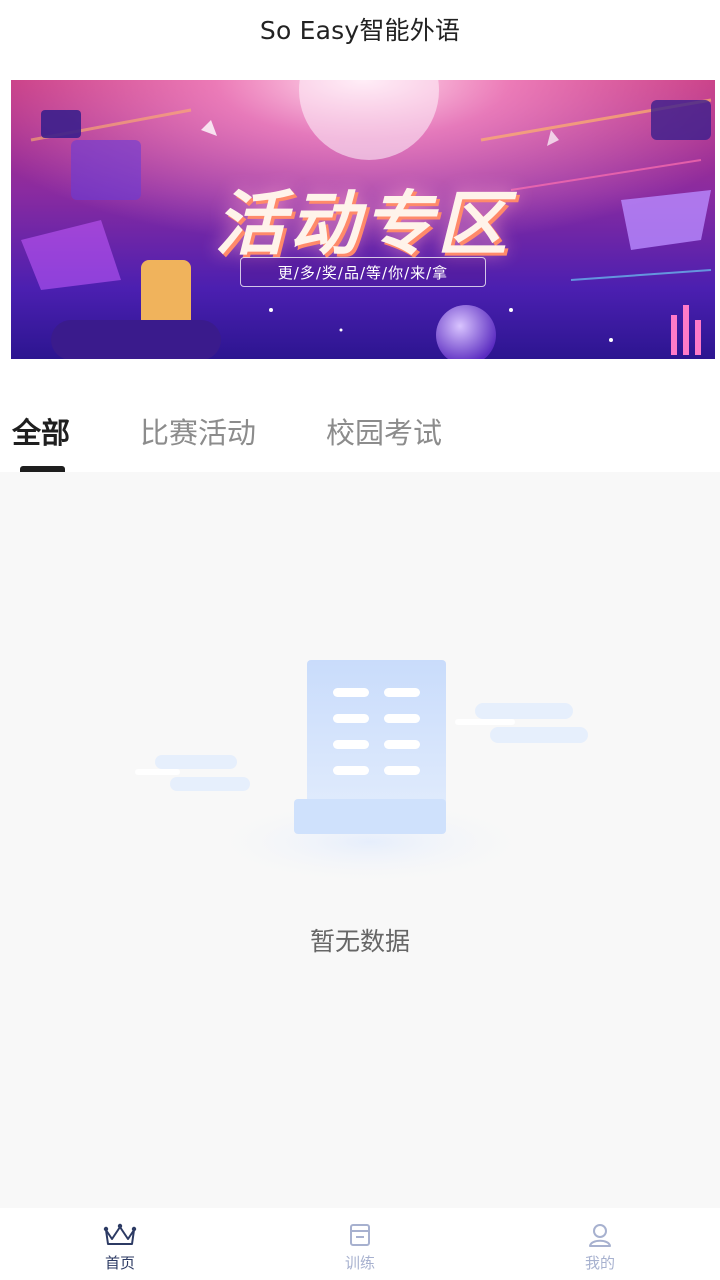 This screenshot has height=1280, width=720. Describe the element at coordinates (600, 1235) in the screenshot. I see `user-icon` at that location.